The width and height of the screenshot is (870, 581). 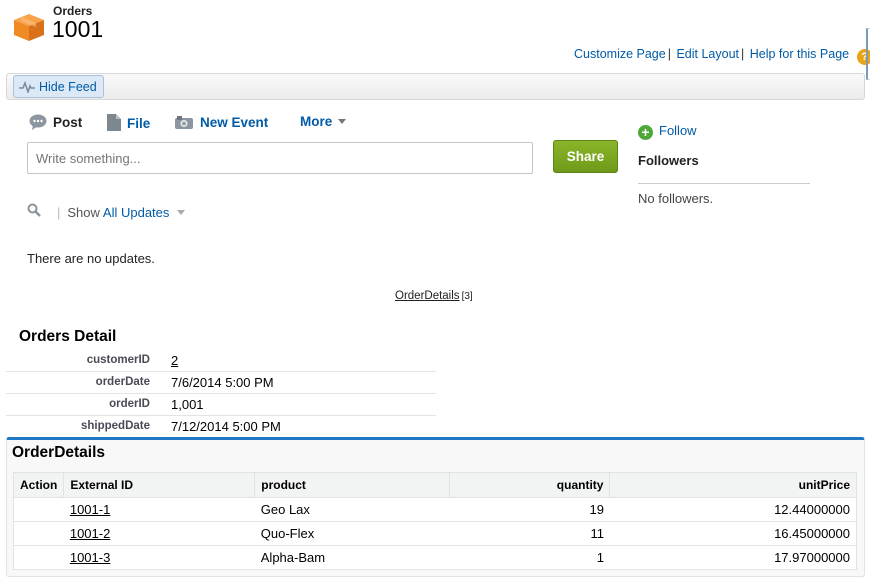 I want to click on related-list-title: OrderDetails, so click(x=59, y=452).